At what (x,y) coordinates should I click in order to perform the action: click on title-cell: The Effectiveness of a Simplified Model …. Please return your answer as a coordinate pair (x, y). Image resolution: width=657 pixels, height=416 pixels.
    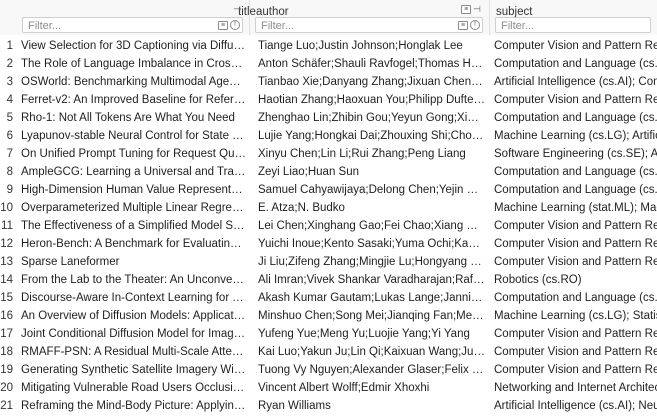
    Looking at the image, I should click on (133, 226).